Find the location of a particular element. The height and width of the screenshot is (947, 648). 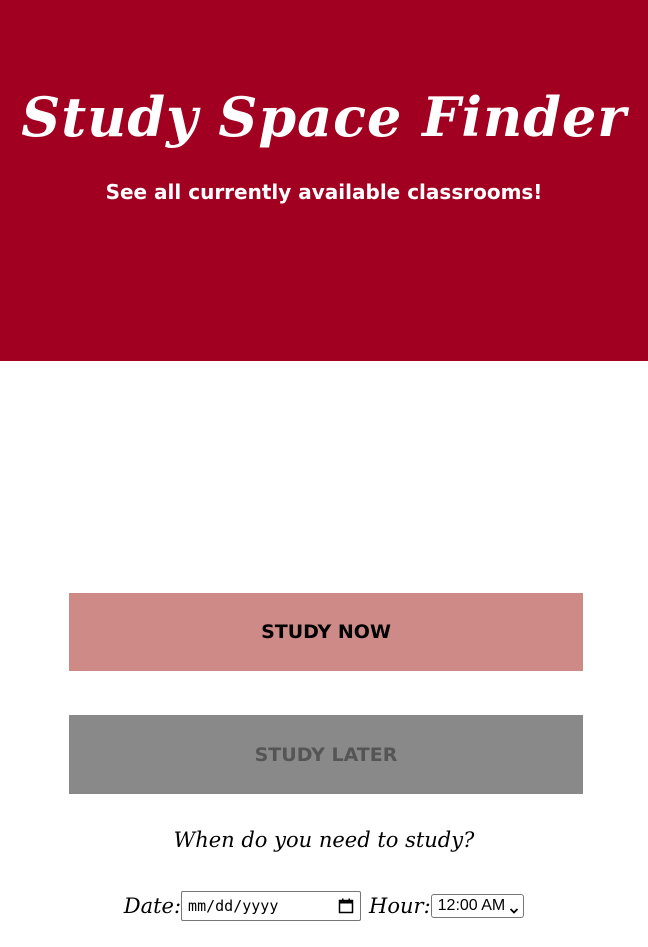

schedule-prompt: When do you need to study? is located at coordinates (324, 840).